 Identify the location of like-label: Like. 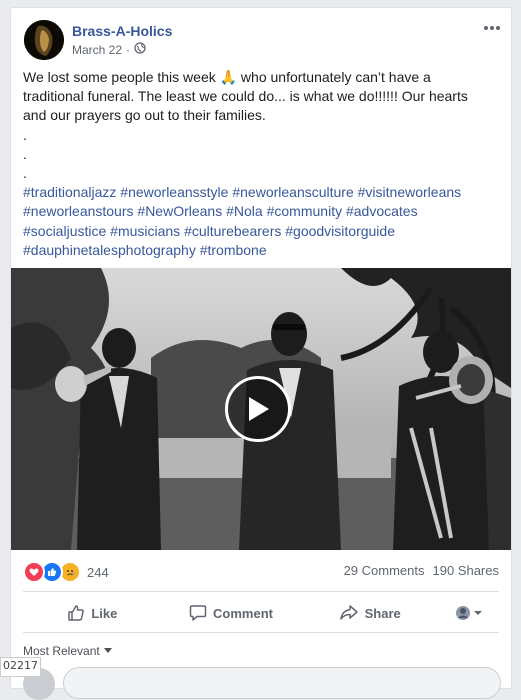
(104, 613).